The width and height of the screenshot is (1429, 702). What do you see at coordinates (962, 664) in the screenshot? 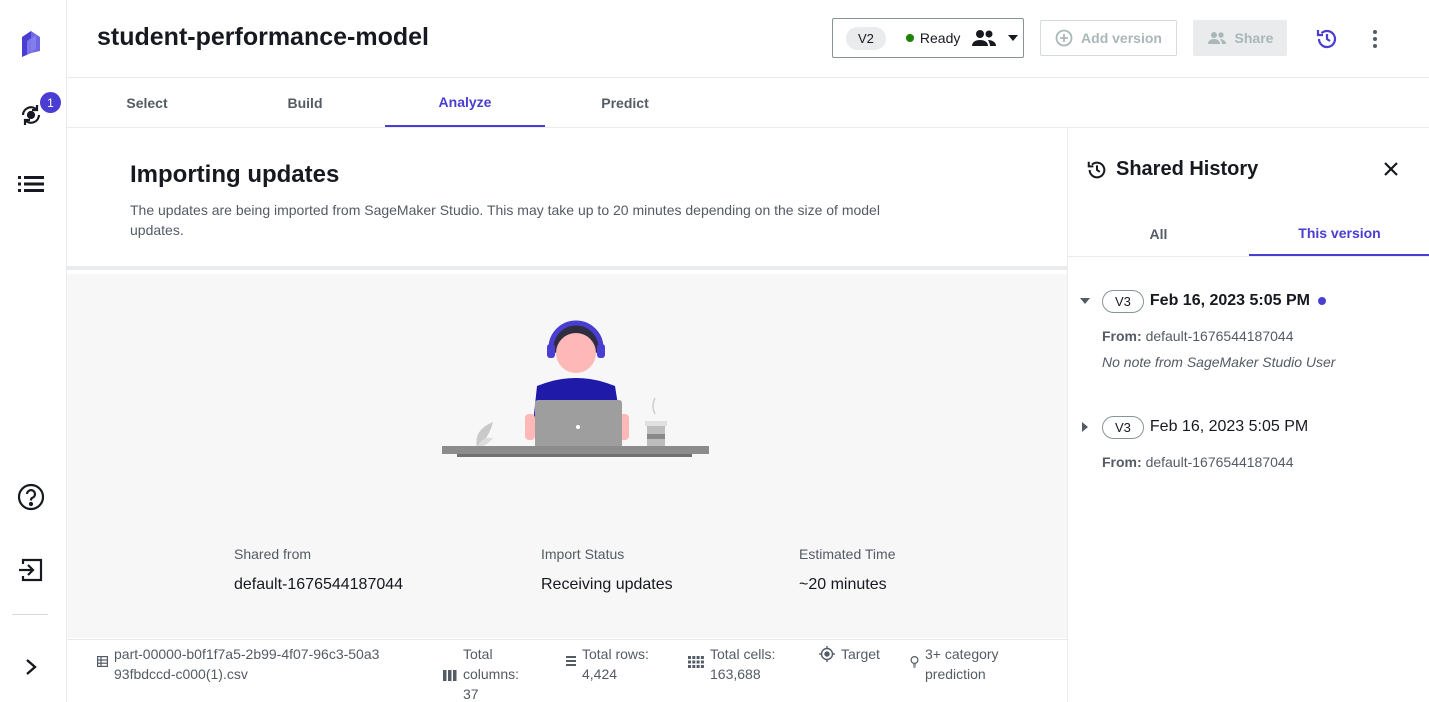
I see `problem-type-text: 3+ category prediction` at bounding box center [962, 664].